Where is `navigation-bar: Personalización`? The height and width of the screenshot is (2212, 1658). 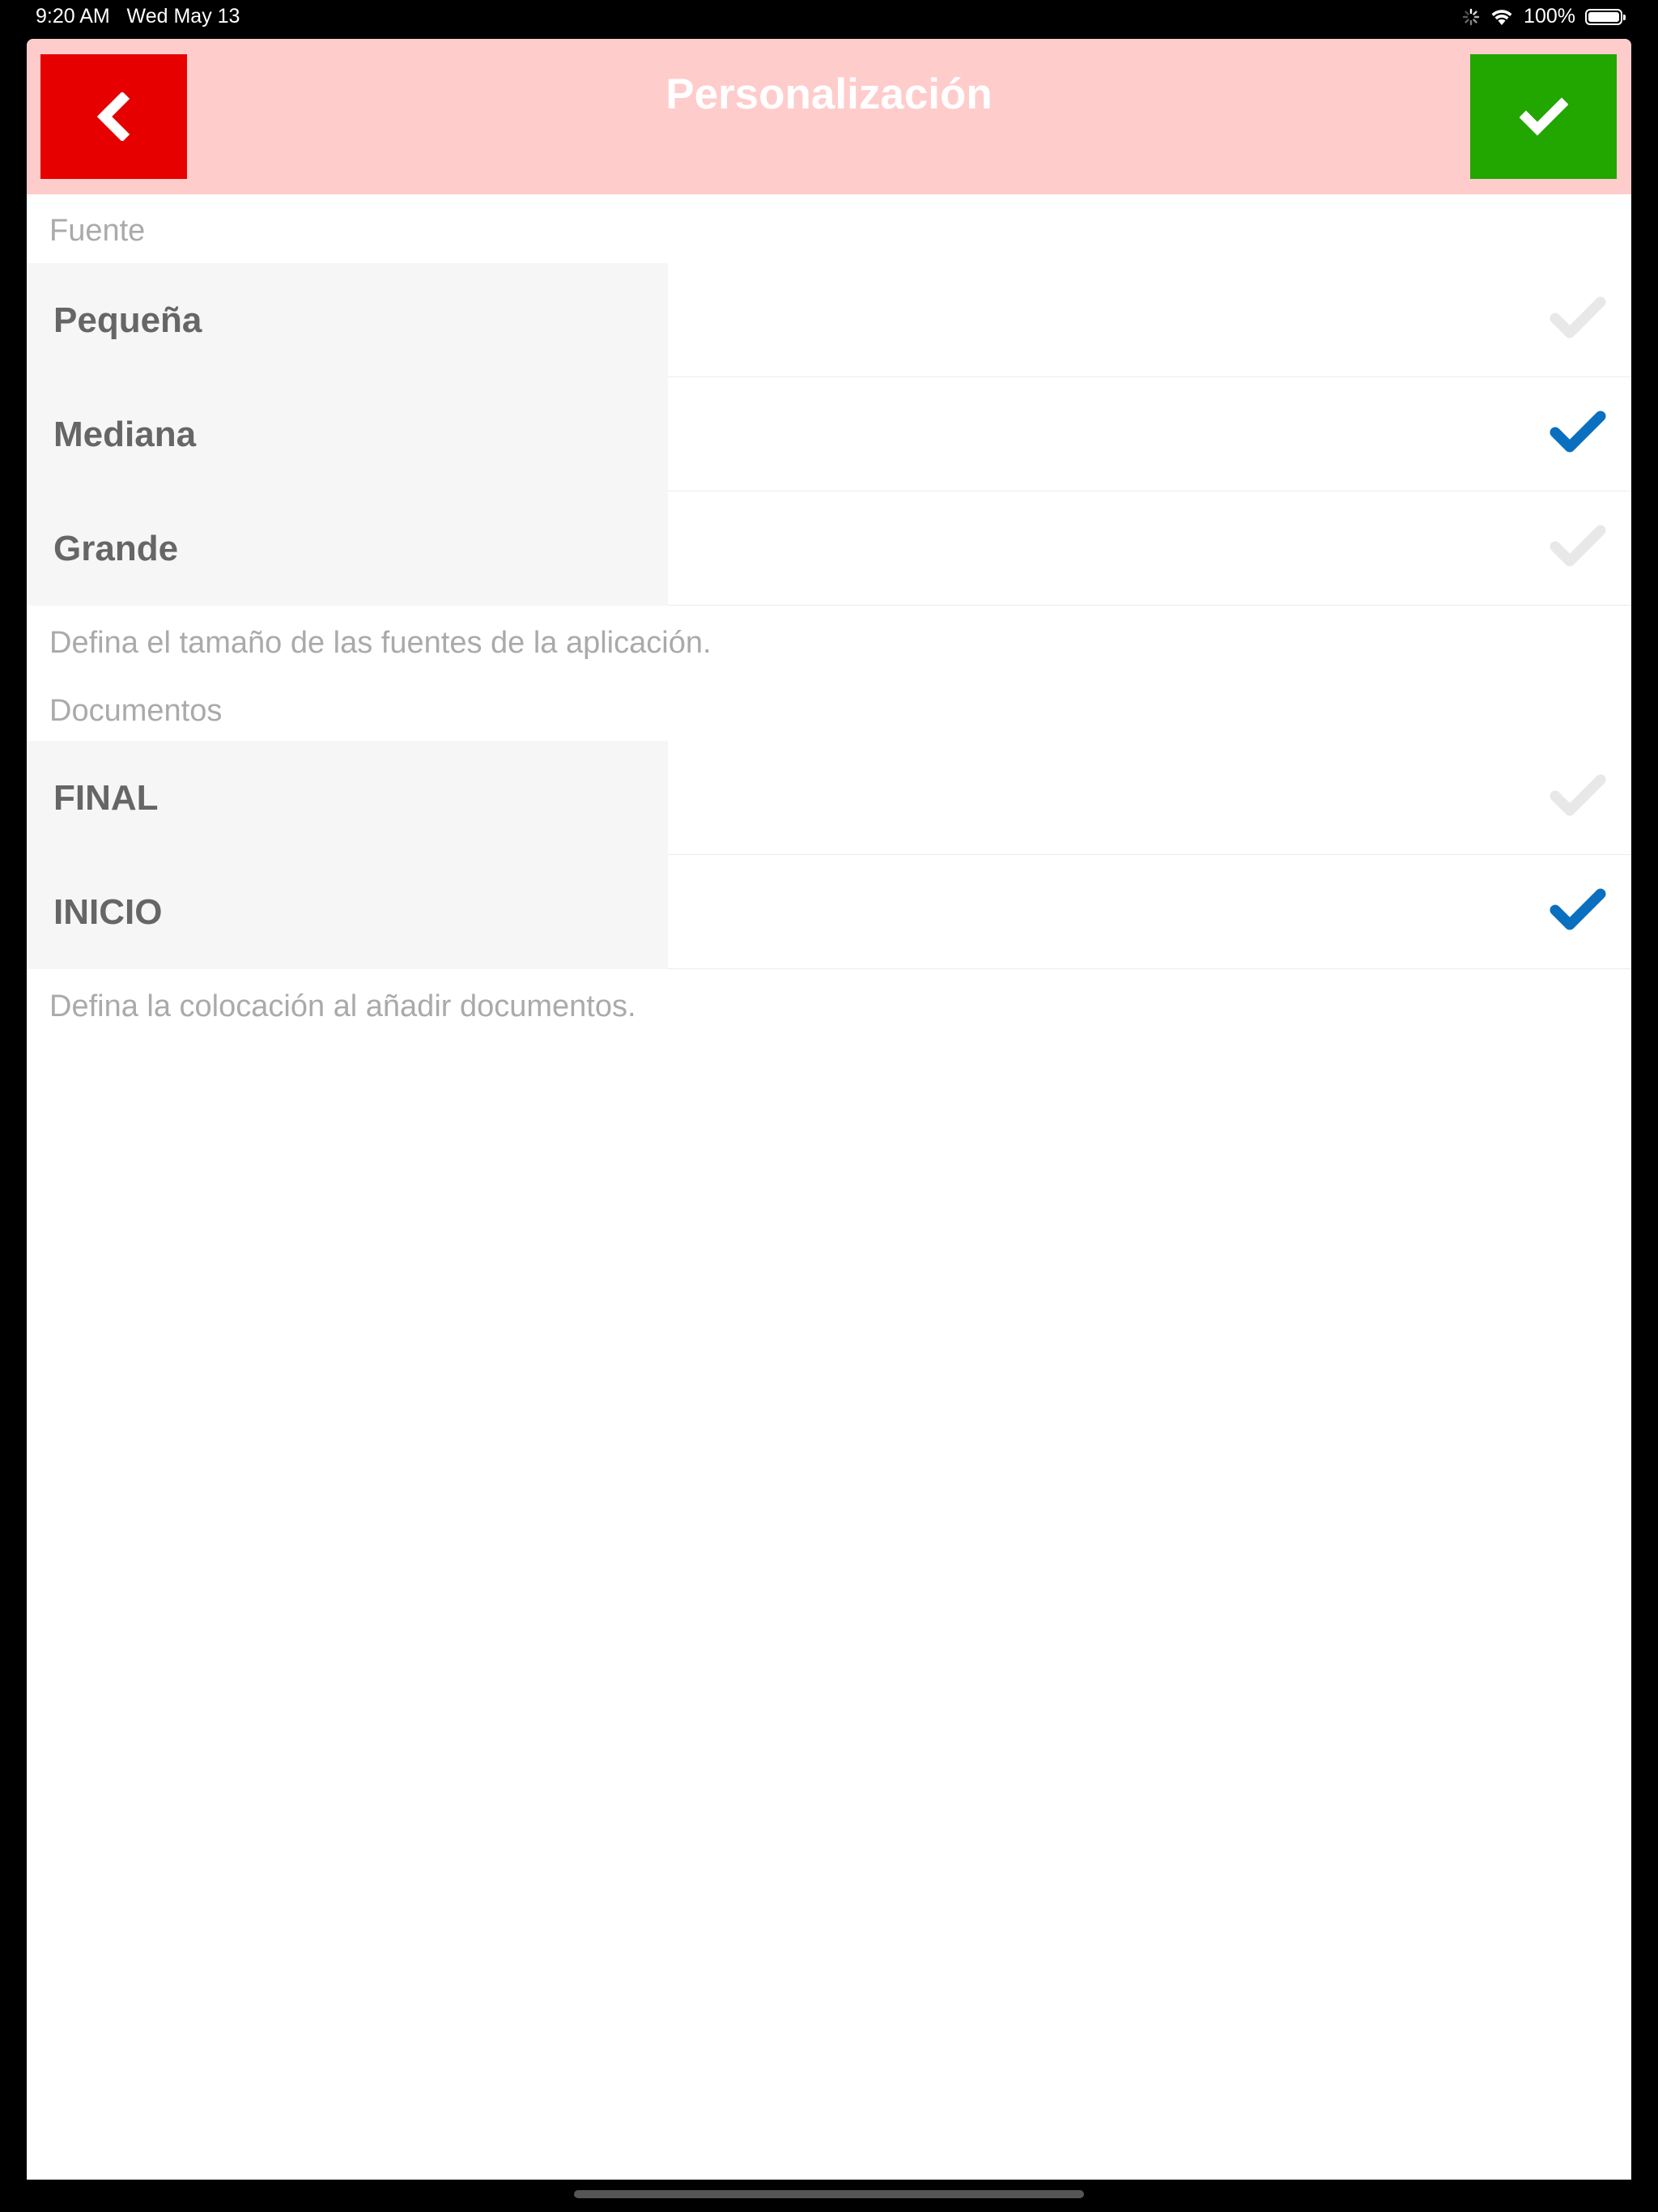 navigation-bar: Personalización is located at coordinates (829, 117).